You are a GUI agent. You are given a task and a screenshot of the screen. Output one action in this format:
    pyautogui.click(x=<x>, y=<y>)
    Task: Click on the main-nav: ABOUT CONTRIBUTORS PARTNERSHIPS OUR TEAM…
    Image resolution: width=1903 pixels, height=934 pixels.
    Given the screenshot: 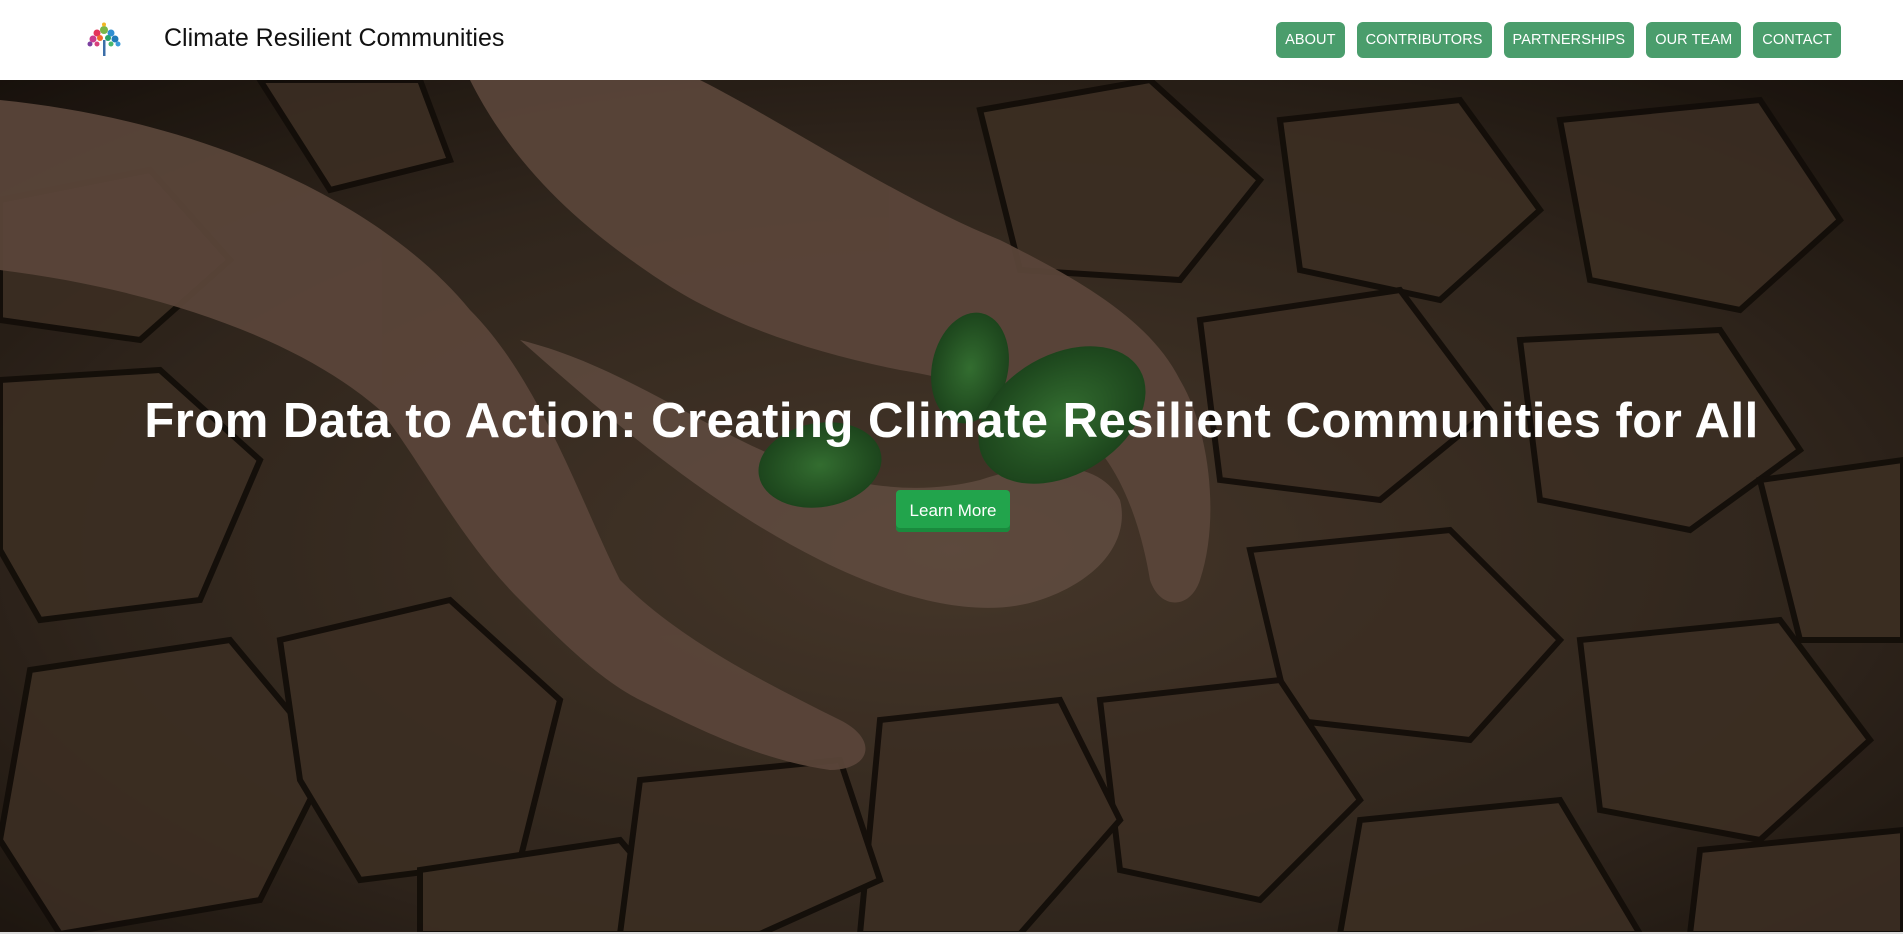 What is the action you would take?
    pyautogui.click(x=1558, y=40)
    